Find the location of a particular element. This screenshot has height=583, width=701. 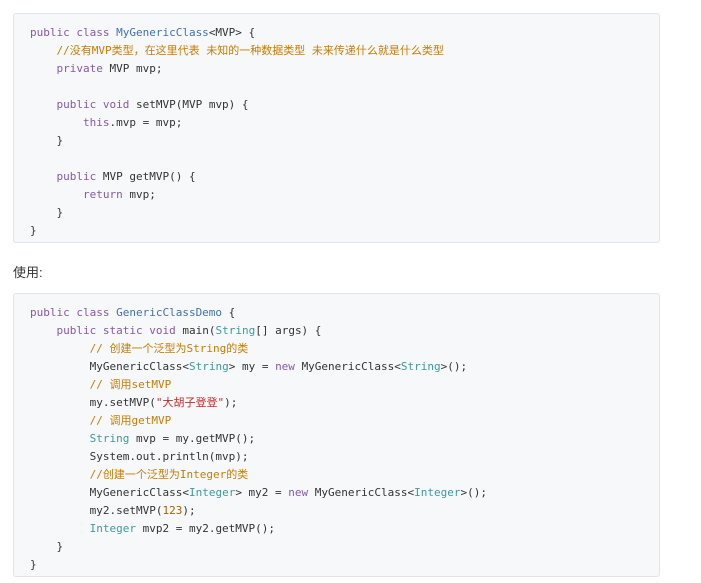

code-line: //创建一个泛型为Integer的类 is located at coordinates (336, 475).